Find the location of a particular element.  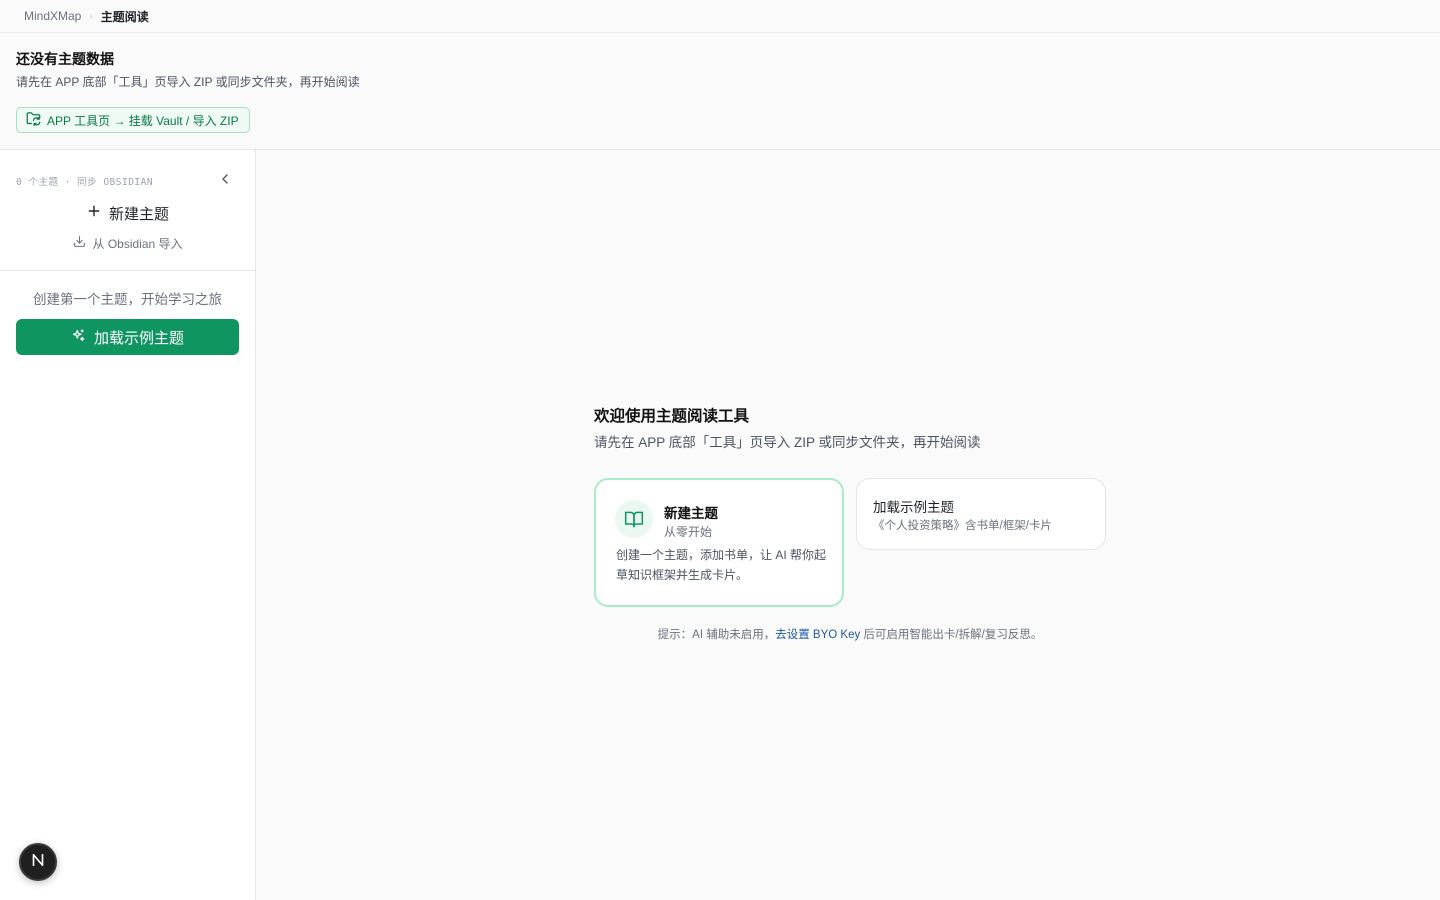

new-topic-button: 新建主题 is located at coordinates (128, 213).